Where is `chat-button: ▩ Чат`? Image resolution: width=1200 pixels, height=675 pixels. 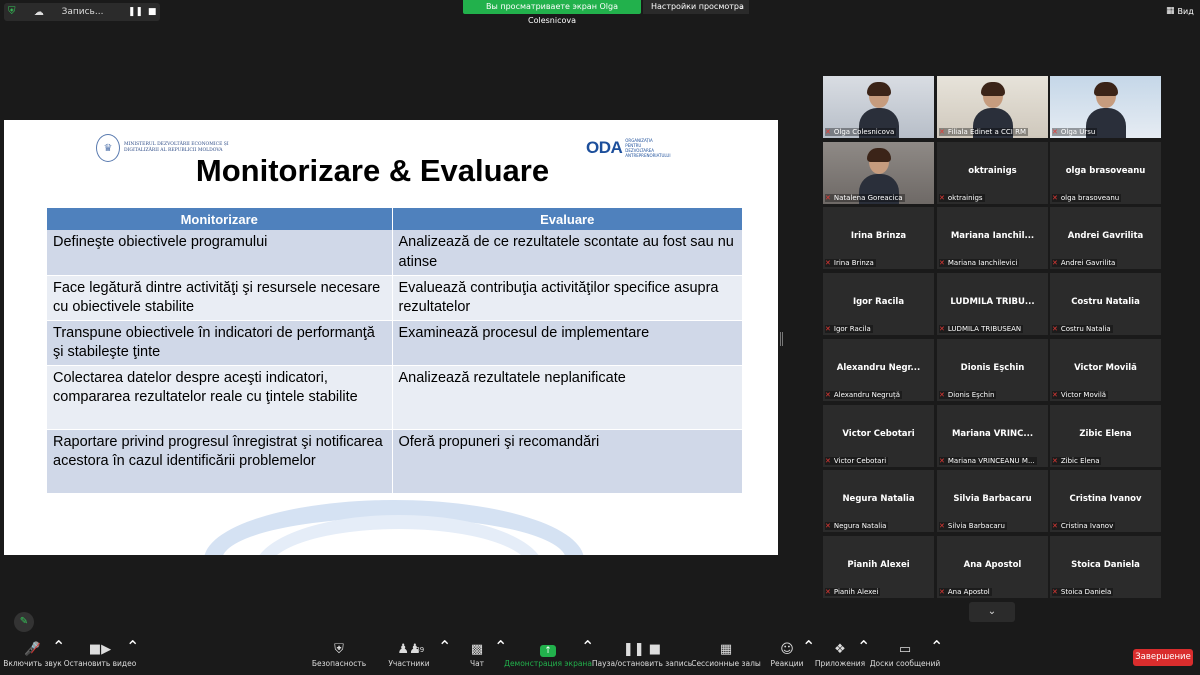
chat-button: ▩ Чат is located at coordinates (477, 656).